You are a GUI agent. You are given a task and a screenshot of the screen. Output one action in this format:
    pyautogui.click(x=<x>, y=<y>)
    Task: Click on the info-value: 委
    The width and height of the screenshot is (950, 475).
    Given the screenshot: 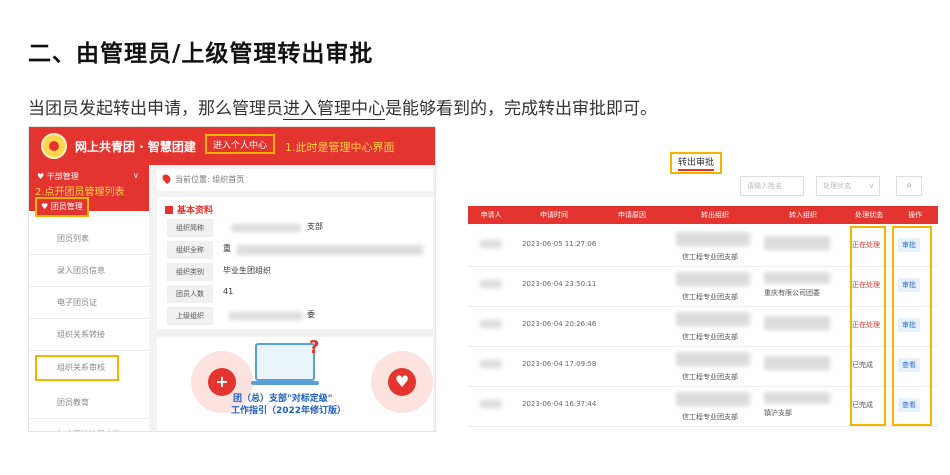 What is the action you would take?
    pyautogui.click(x=311, y=314)
    